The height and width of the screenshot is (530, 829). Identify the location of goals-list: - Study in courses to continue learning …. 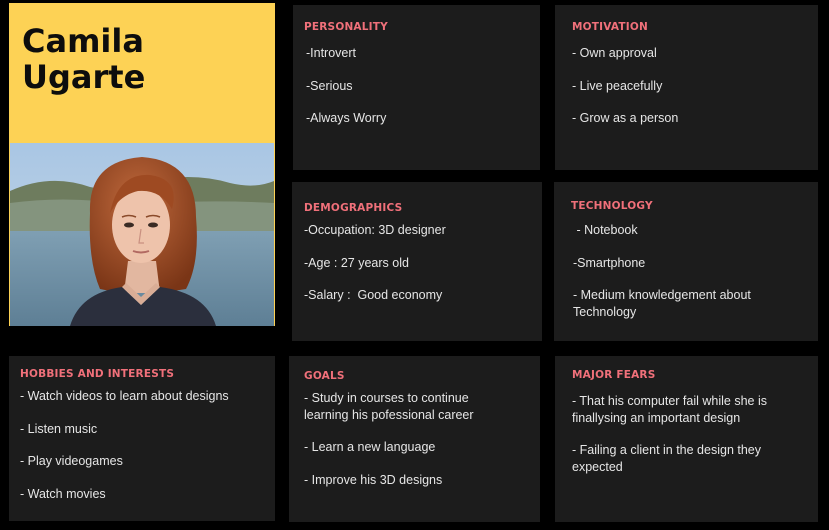
(404, 439).